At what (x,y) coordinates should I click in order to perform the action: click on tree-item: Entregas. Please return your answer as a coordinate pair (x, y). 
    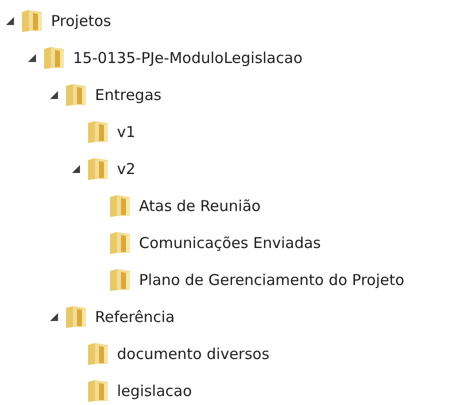
    Looking at the image, I should click on (128, 95).